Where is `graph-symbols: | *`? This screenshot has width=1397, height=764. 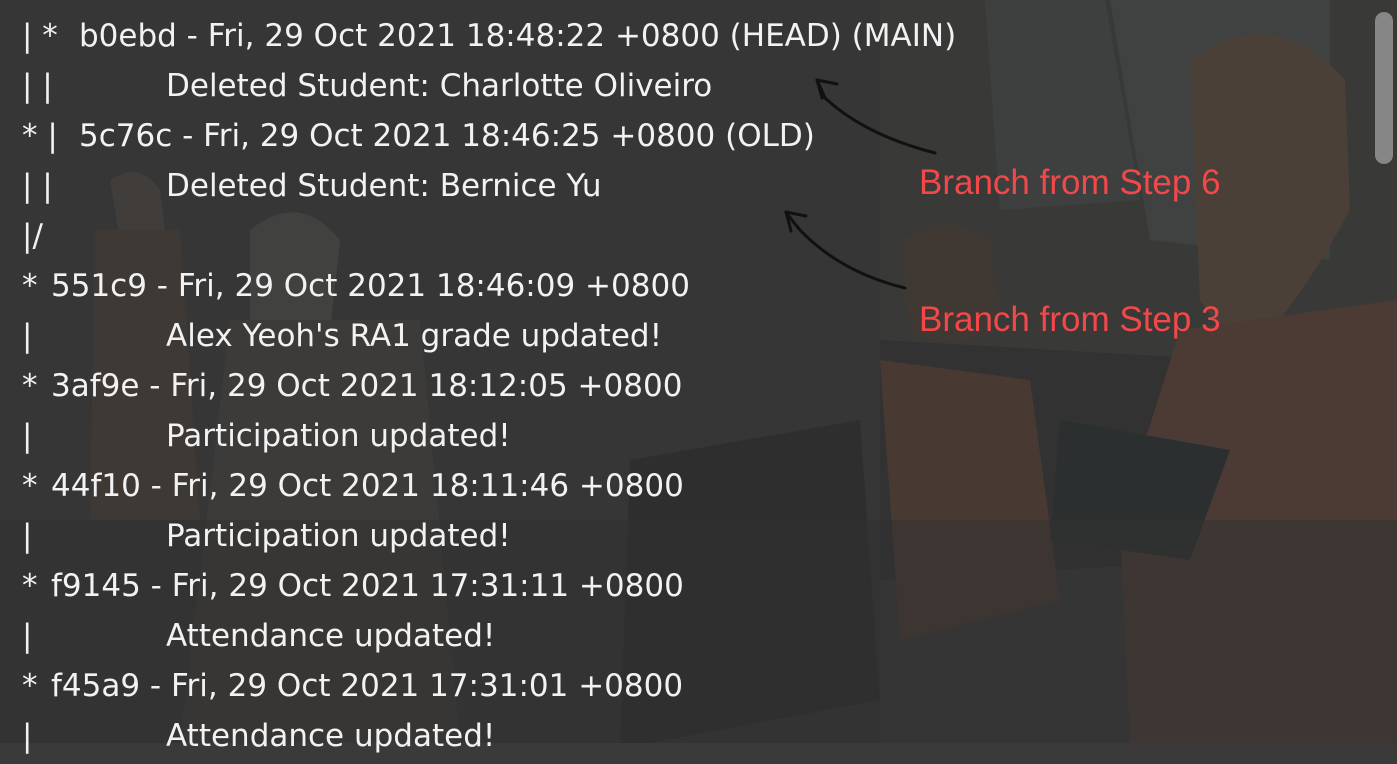
graph-symbols: | * is located at coordinates (40, 36).